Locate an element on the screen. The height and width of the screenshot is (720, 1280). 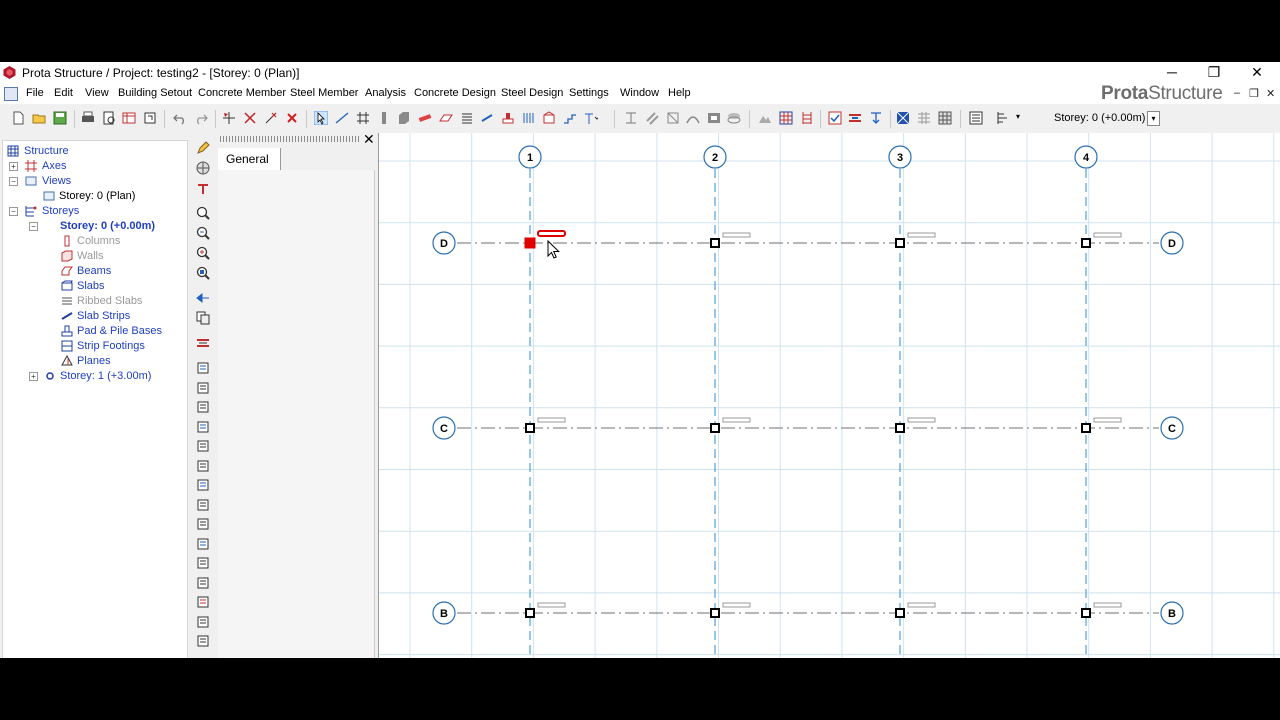
planes-icon is located at coordinates (549, 118).